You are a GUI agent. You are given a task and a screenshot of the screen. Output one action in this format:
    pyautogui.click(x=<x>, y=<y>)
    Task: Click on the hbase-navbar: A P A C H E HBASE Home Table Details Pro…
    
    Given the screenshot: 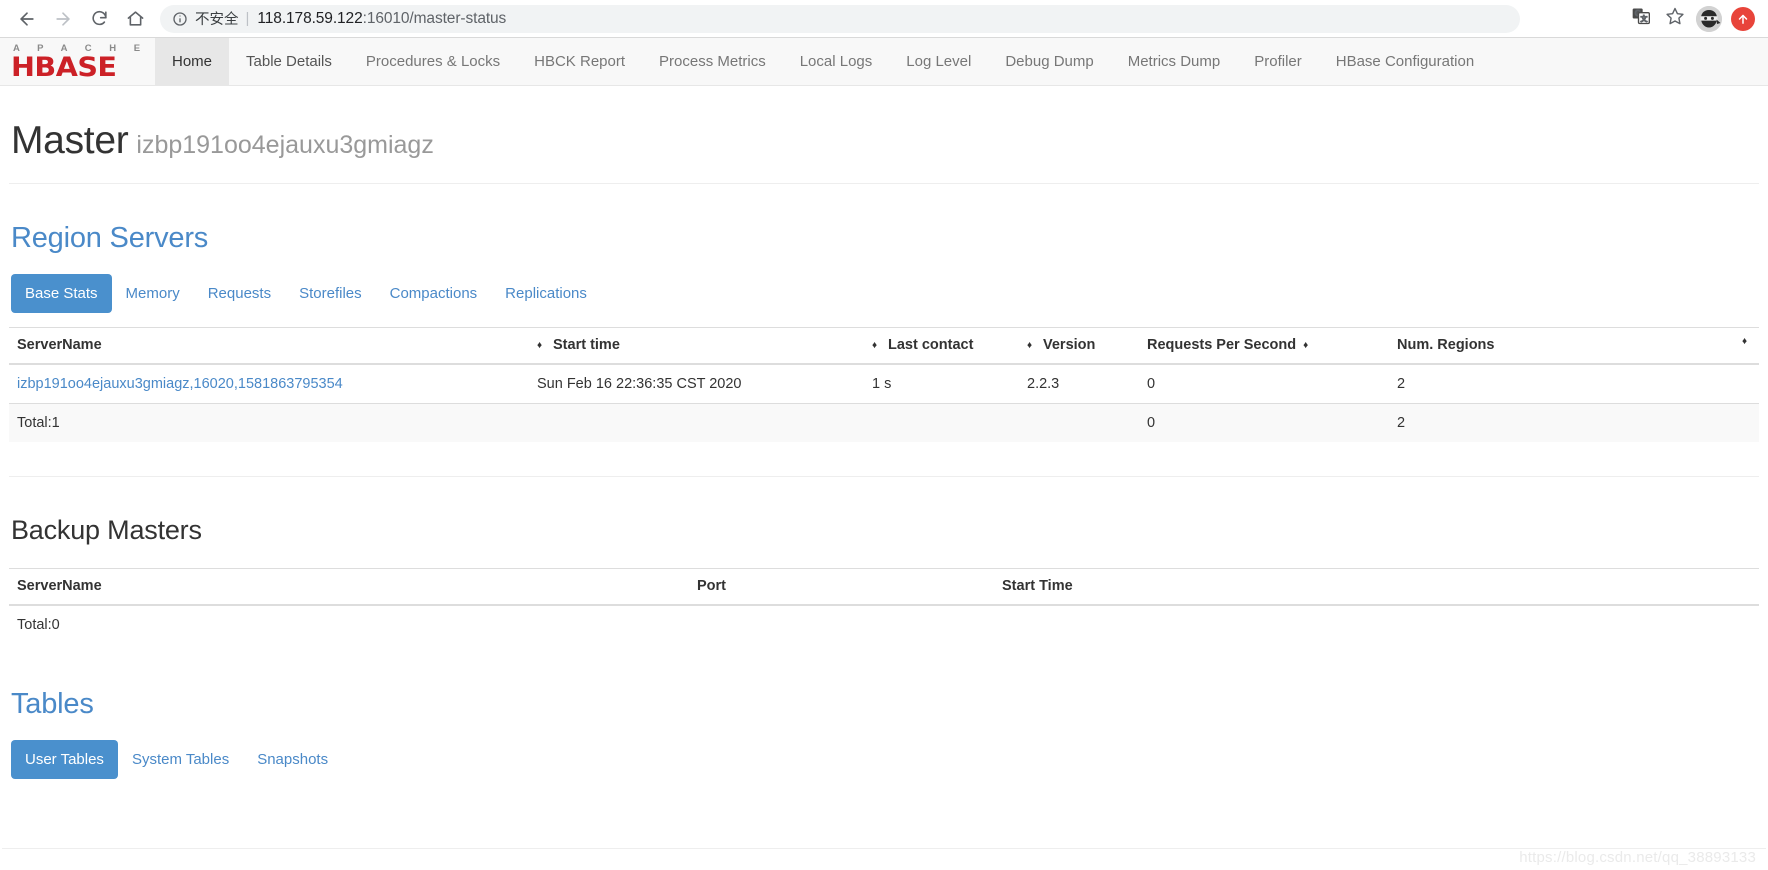 What is the action you would take?
    pyautogui.click(x=884, y=62)
    